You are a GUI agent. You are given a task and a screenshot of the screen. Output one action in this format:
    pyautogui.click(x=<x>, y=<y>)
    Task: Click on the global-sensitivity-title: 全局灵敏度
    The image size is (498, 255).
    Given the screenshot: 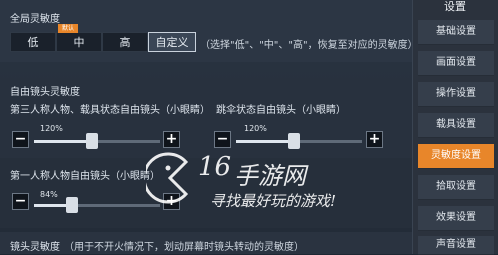 What is the action you would take?
    pyautogui.click(x=35, y=19)
    